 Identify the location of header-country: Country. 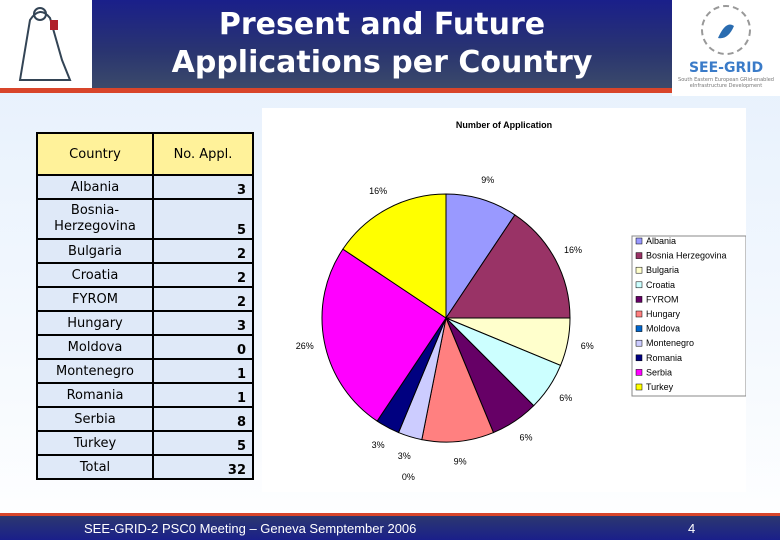
(95, 154).